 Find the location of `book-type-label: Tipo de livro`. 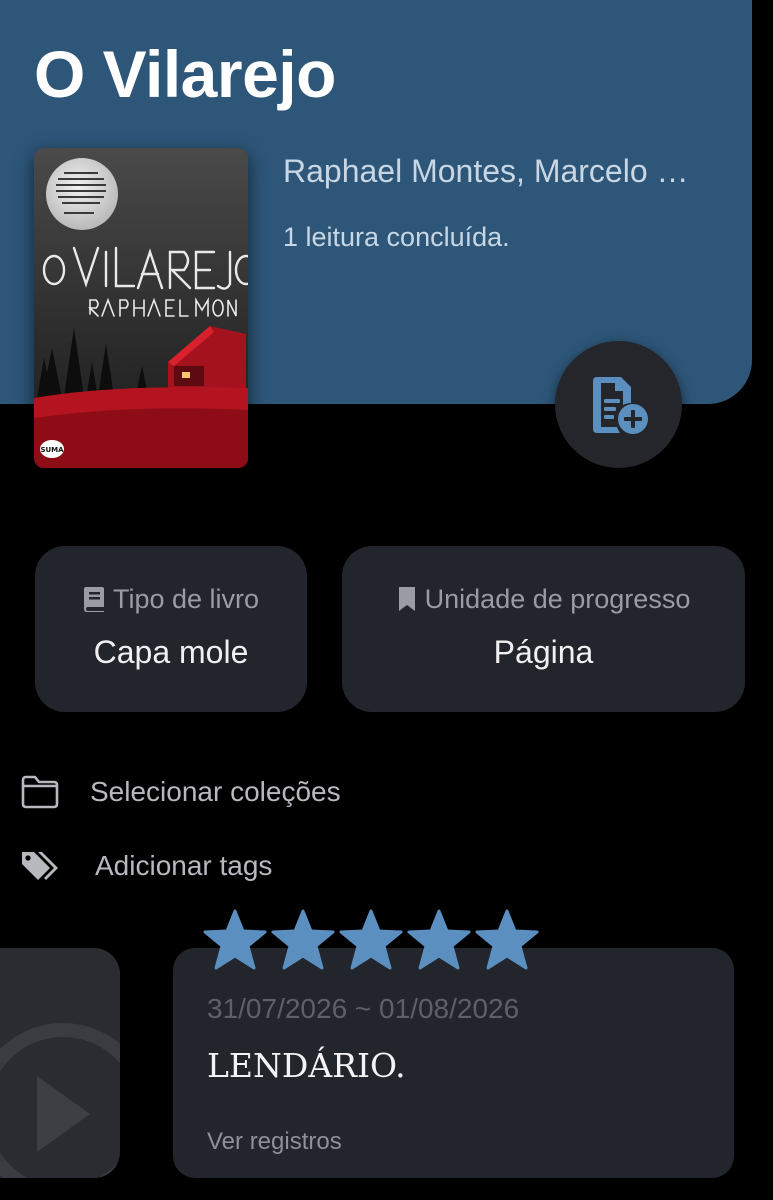

book-type-label: Tipo de livro is located at coordinates (186, 599).